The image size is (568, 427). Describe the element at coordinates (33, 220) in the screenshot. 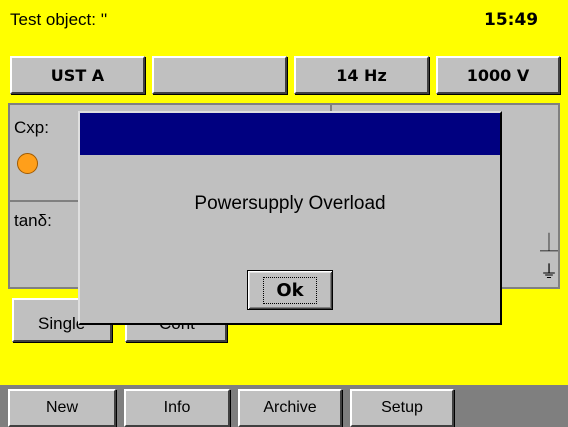

I see `tand-label: tanδ:` at that location.